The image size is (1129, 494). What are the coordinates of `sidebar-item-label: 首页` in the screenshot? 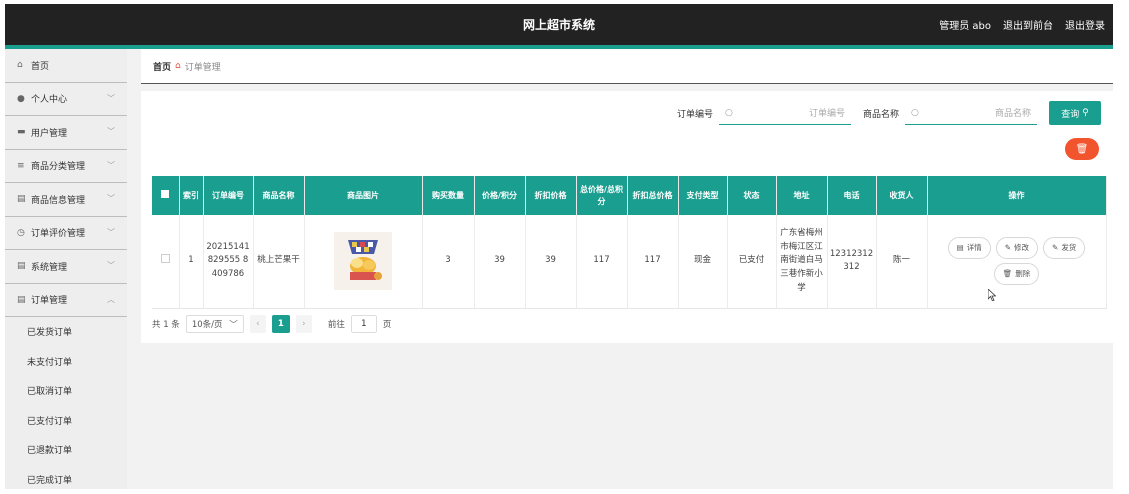 It's located at (40, 65).